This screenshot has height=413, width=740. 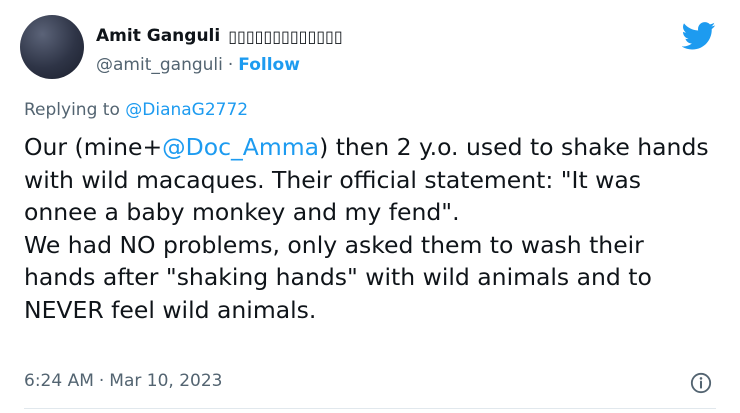 I want to click on info-icon, so click(x=701, y=383).